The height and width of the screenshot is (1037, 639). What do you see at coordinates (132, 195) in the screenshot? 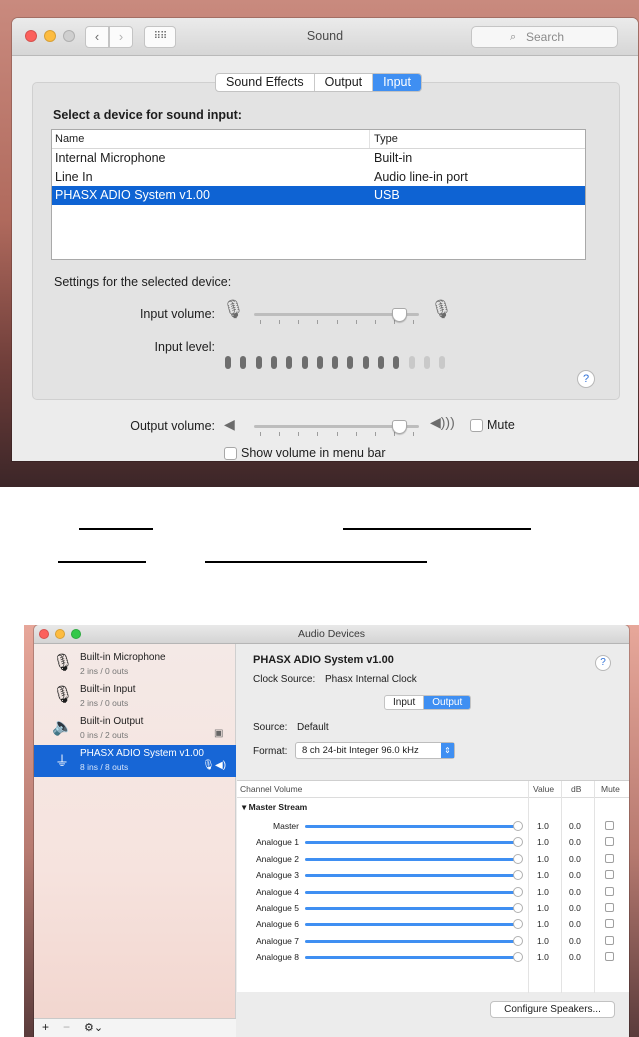
I see `device-name: PHASX ADIO System v1.00` at bounding box center [132, 195].